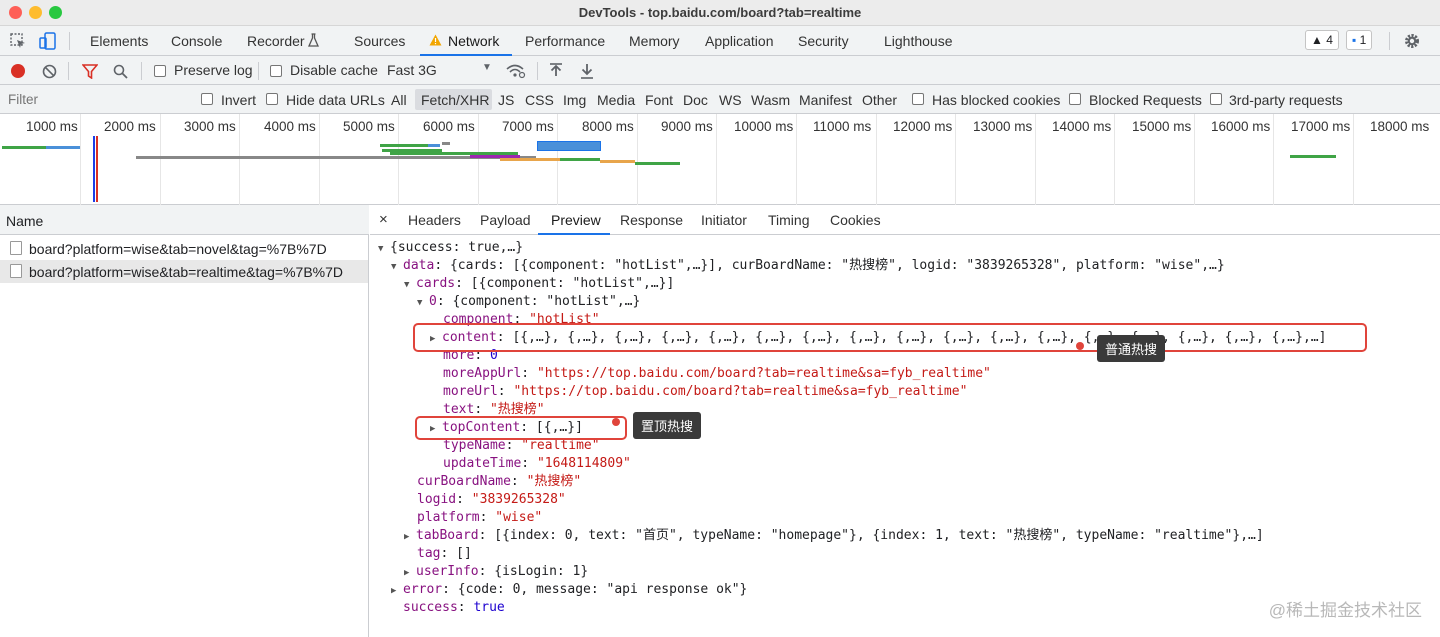 This screenshot has height=637, width=1440. I want to click on json-root-summary: {success: true,…}, so click(457, 247).